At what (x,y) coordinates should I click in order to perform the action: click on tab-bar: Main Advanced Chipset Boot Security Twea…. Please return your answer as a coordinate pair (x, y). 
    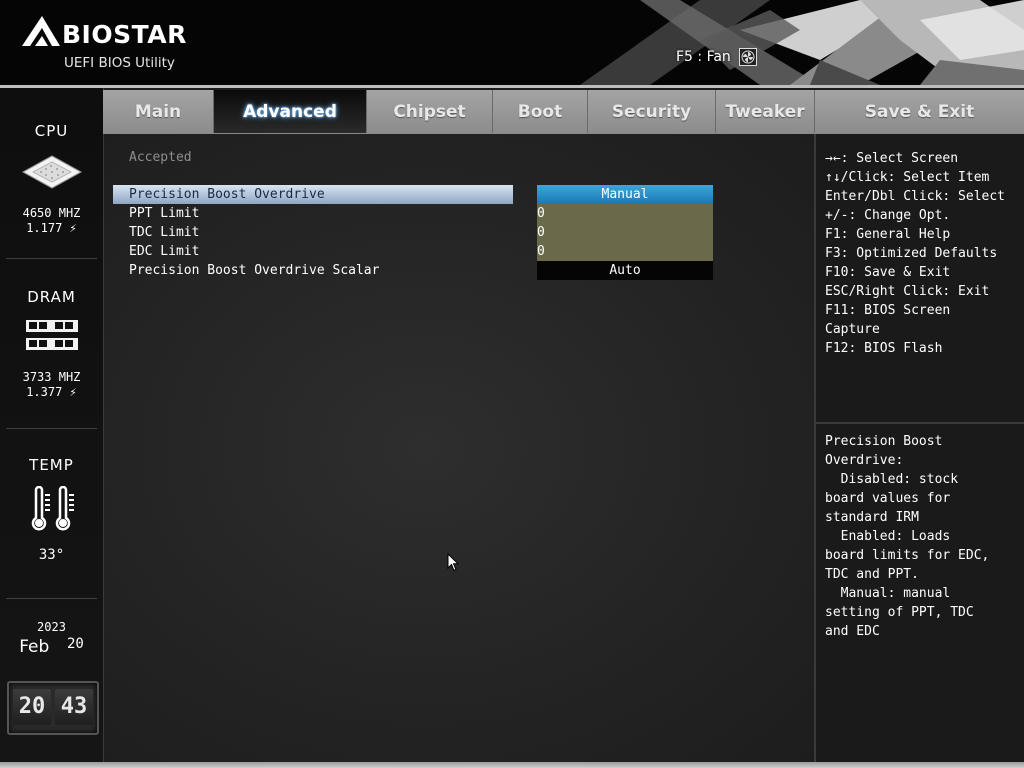
    Looking at the image, I should click on (563, 112).